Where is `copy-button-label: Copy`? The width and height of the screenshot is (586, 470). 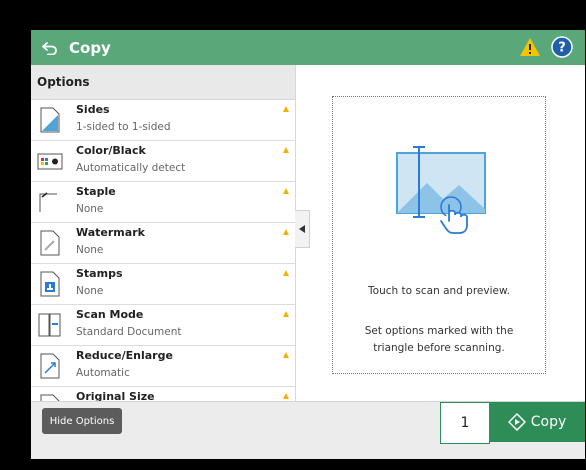 copy-button-label: Copy is located at coordinates (548, 422).